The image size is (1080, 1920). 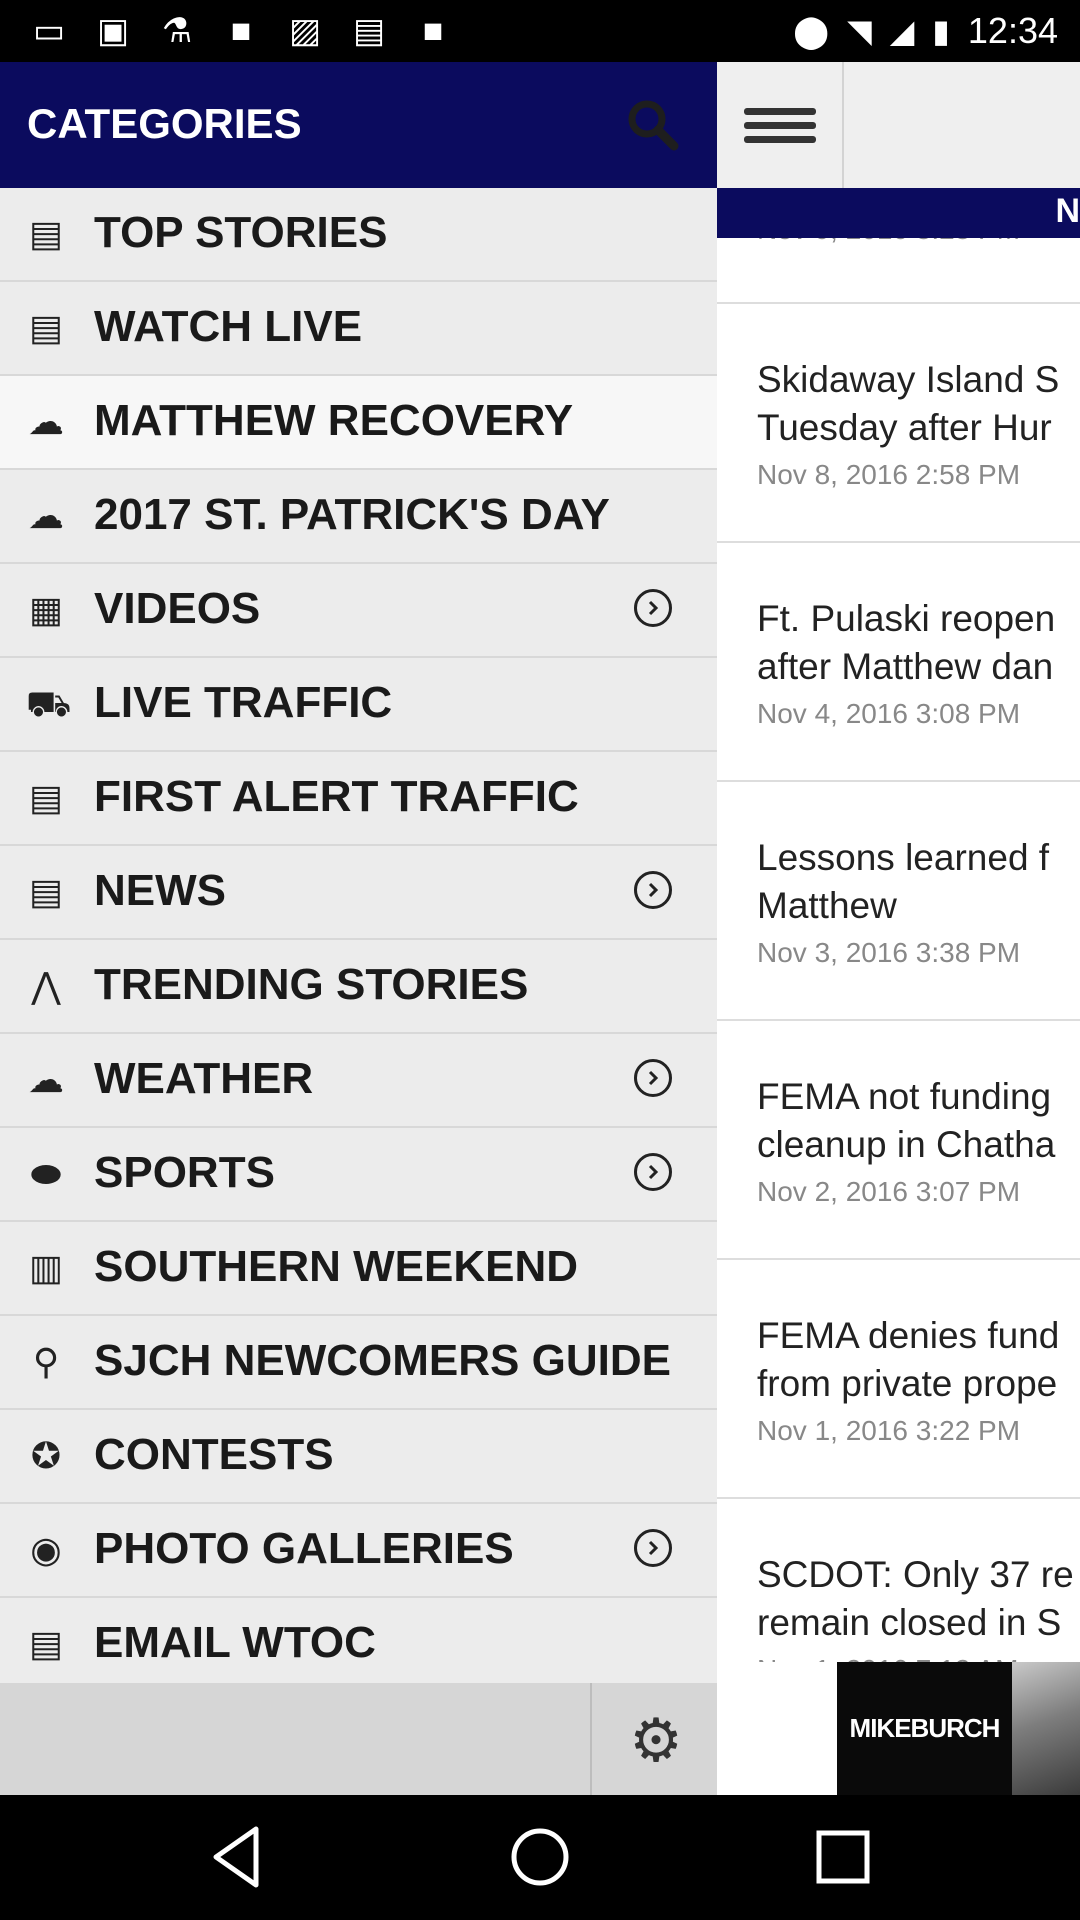 What do you see at coordinates (235, 1642) in the screenshot?
I see `category-label: EMAIL WTOC` at bounding box center [235, 1642].